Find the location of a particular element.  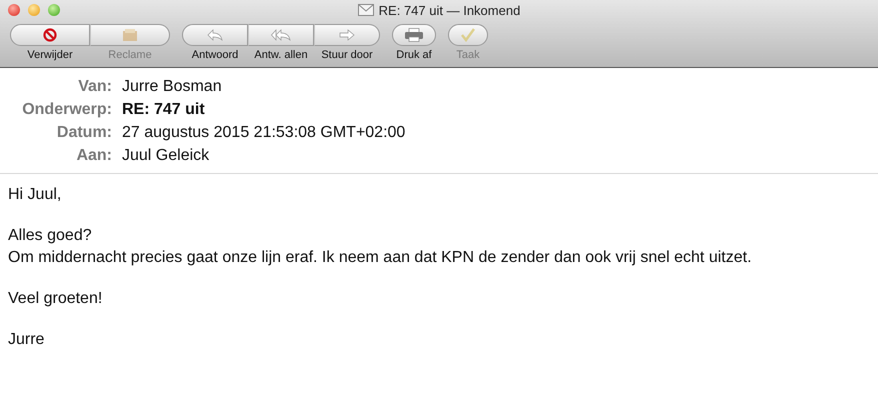

header-value: 27 augustus 2015 21:53:08 GMT+02:00 is located at coordinates (264, 133).